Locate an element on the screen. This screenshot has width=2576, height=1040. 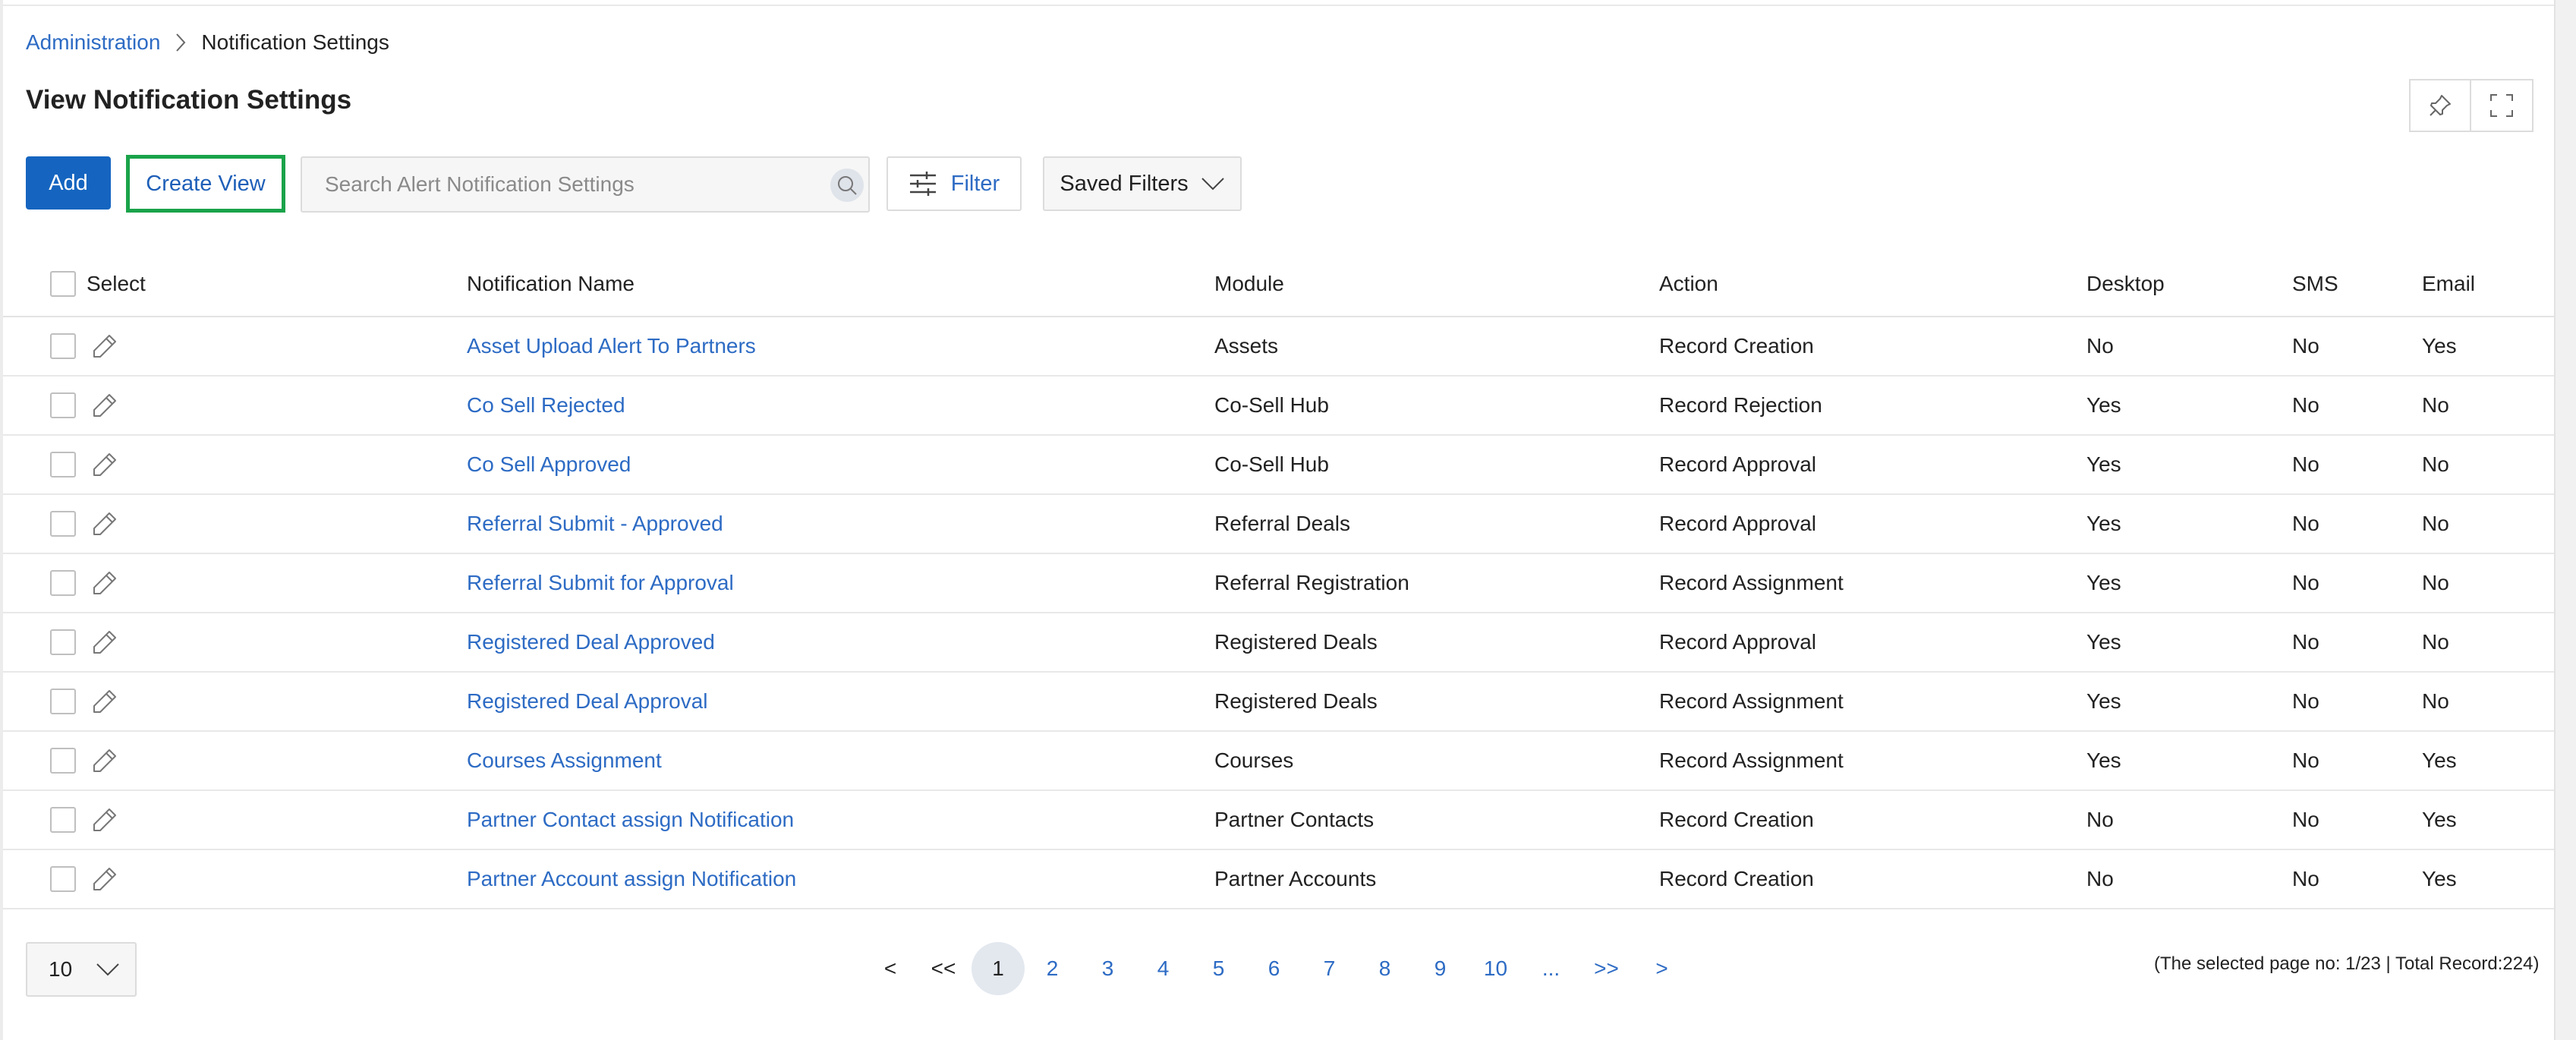
last-page-button: >> is located at coordinates (1606, 968).